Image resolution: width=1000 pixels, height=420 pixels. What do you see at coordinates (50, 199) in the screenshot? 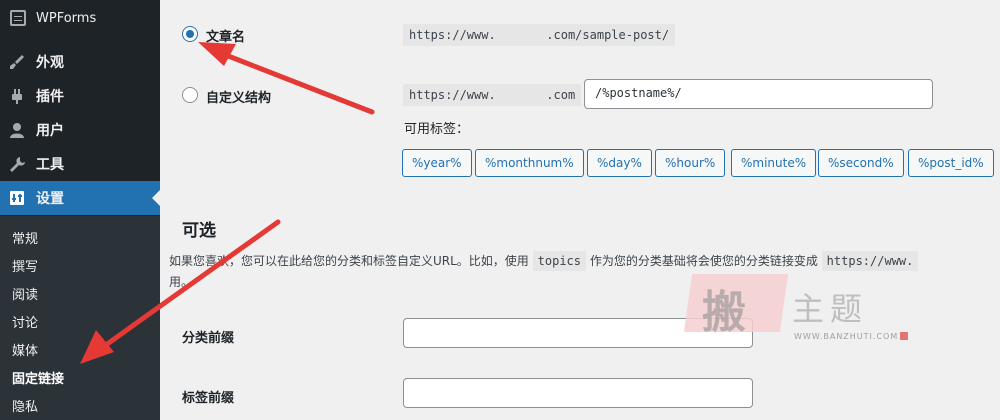
I see `sidebar-item-label: 设置` at bounding box center [50, 199].